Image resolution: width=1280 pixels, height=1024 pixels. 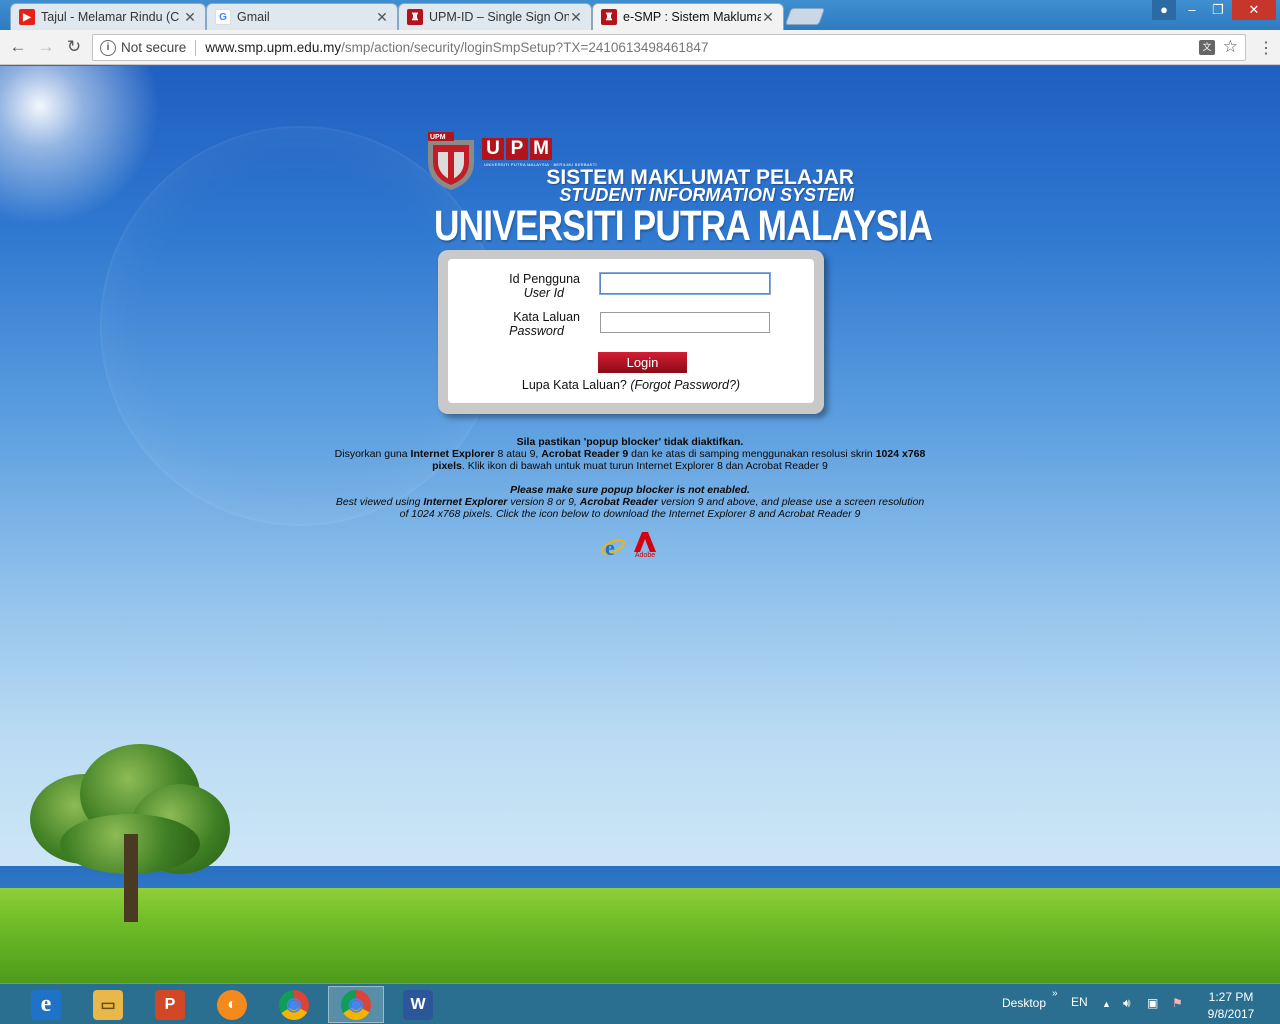 I want to click on taskbar-media-app: ◐, so click(x=232, y=1004).